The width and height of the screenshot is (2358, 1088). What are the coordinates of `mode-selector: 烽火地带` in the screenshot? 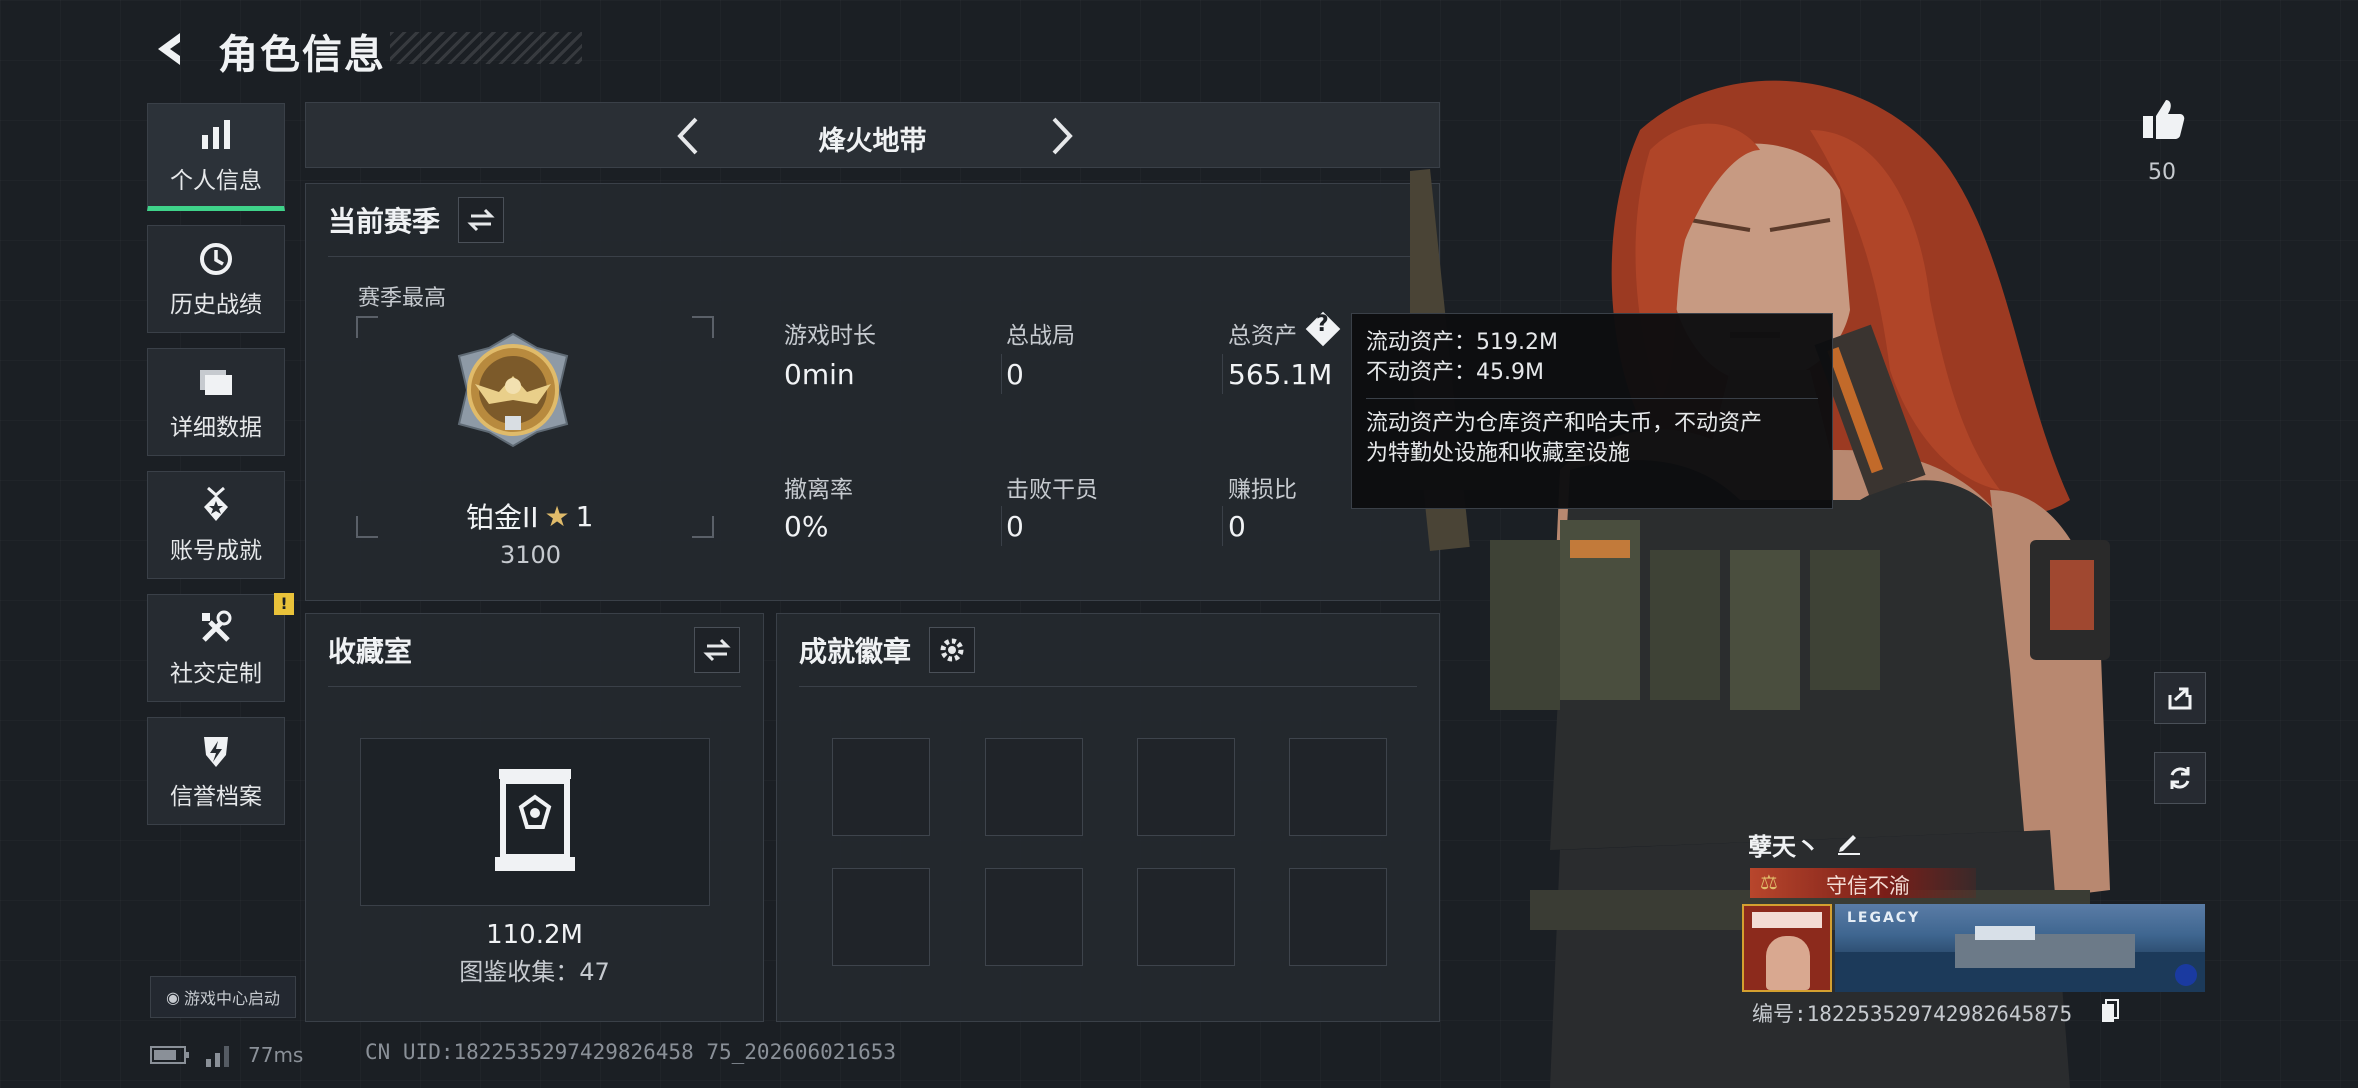 It's located at (872, 135).